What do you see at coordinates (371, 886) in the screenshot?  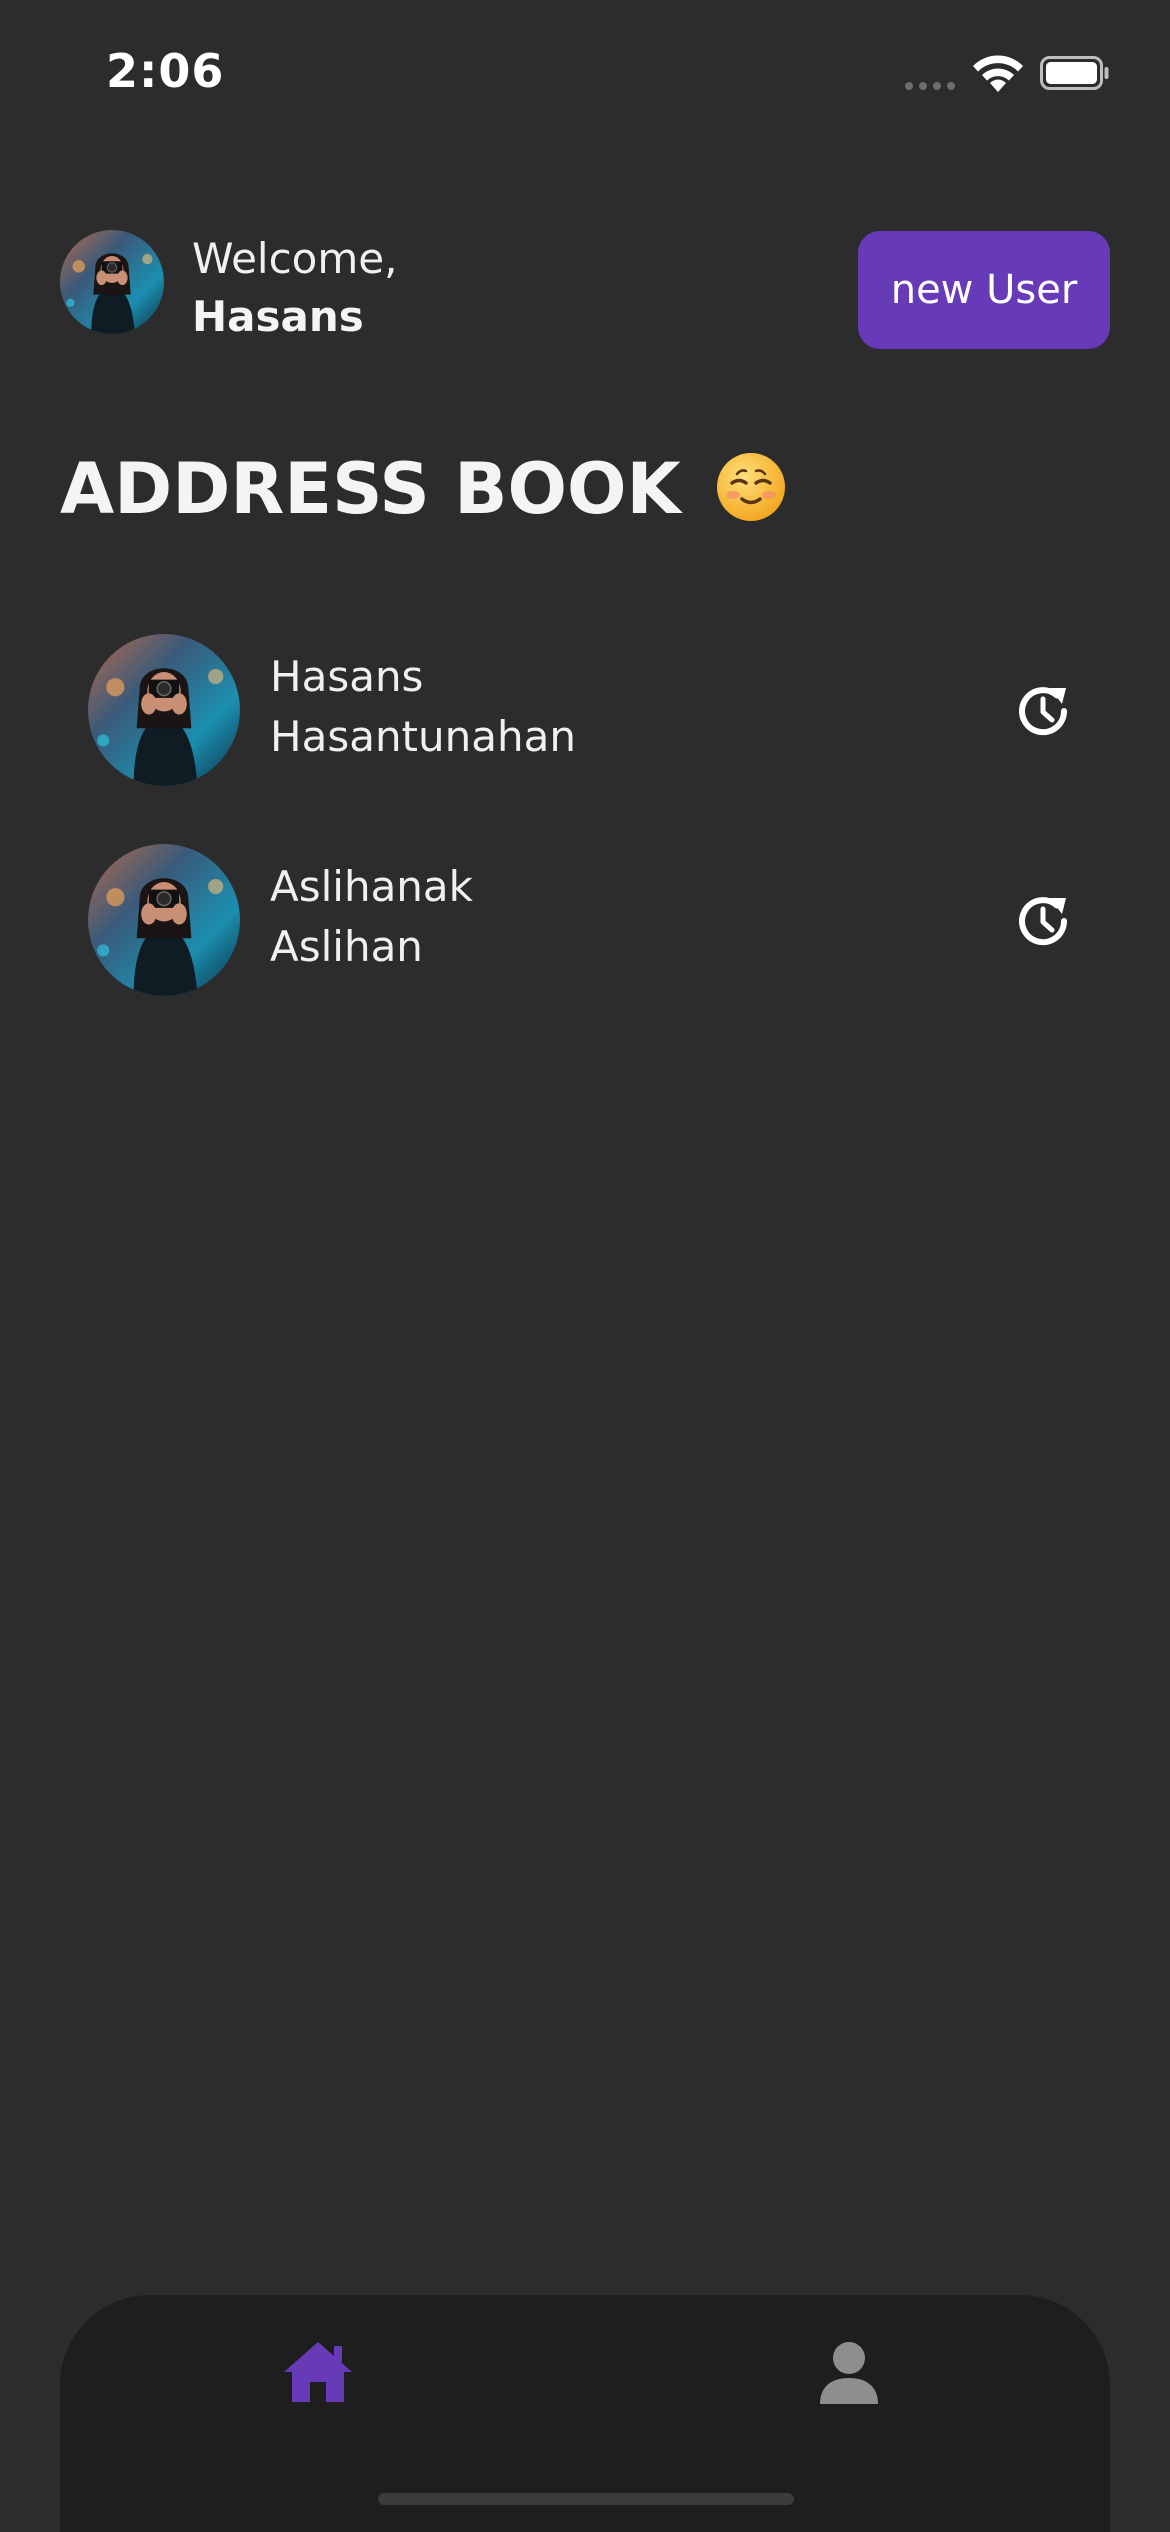 I see `contact-first-name: Aslihanak` at bounding box center [371, 886].